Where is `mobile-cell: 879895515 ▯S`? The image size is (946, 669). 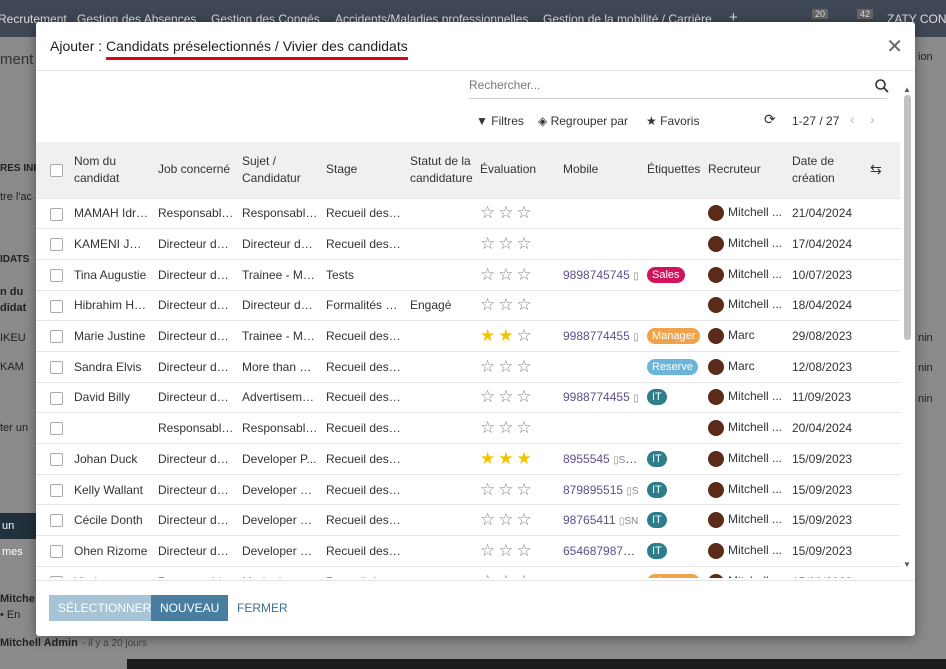
mobile-cell: 879895515 ▯S is located at coordinates (601, 489).